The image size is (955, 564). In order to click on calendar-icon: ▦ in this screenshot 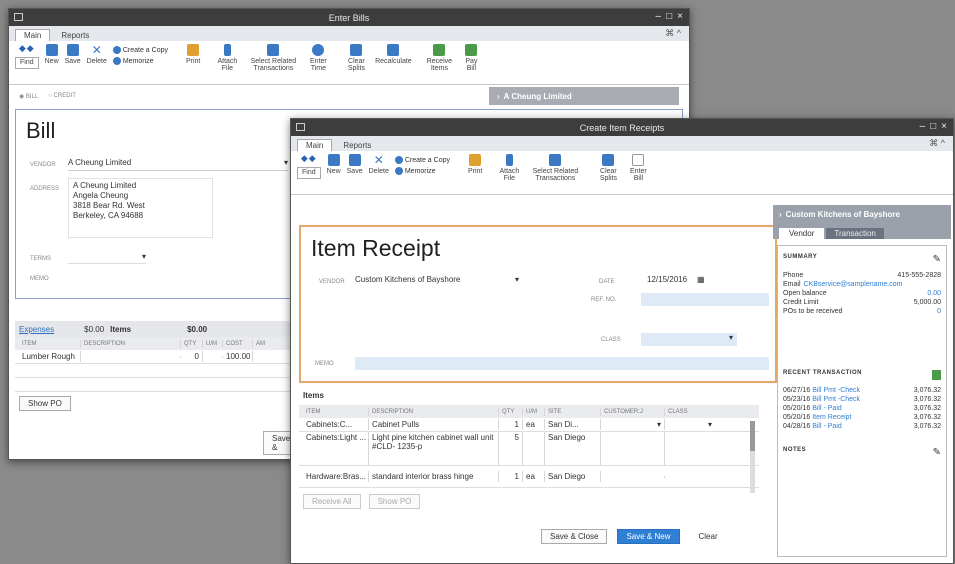, I will do `click(701, 281)`.